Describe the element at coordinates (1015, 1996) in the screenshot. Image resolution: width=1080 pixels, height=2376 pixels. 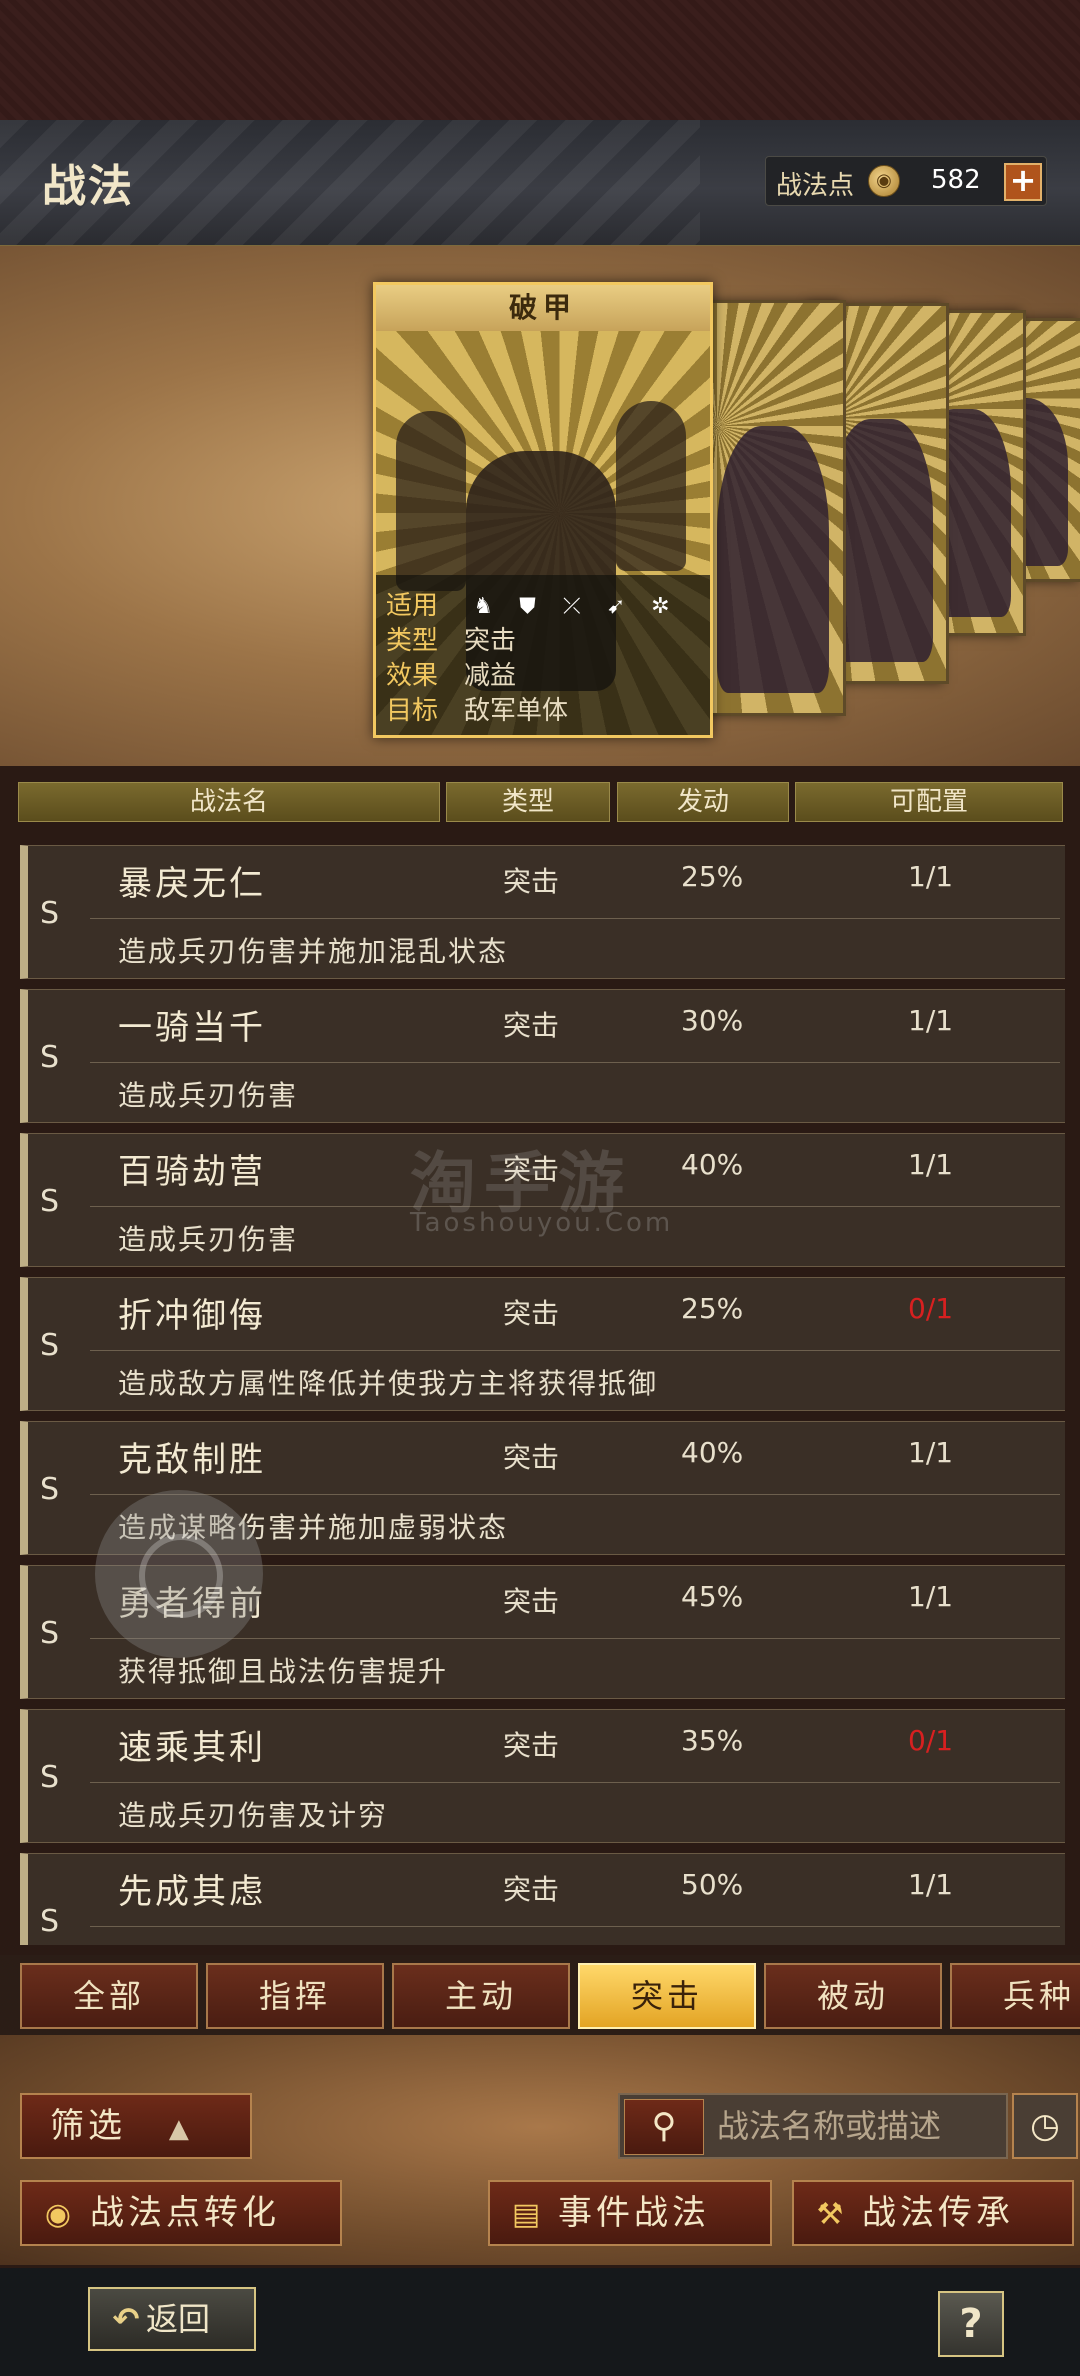
I see `tab-troop: 兵种` at that location.